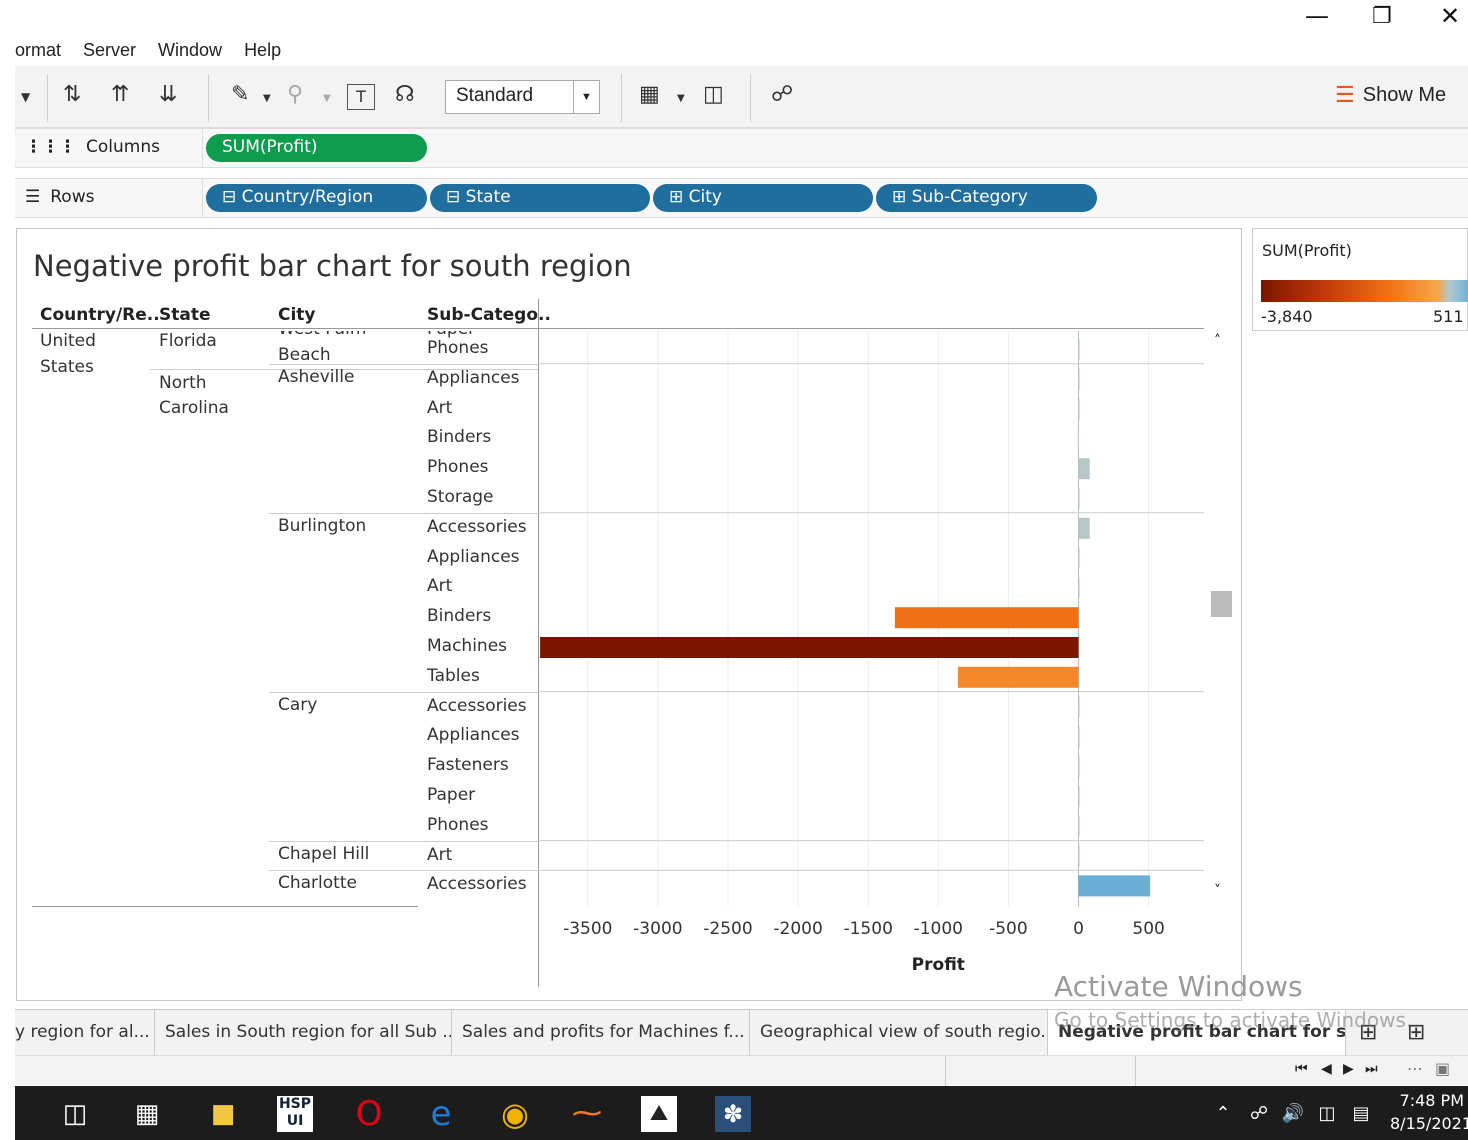 This screenshot has width=1468, height=1140. Describe the element at coordinates (489, 315) in the screenshot. I see `header-sub-category: Sub-Catego..` at that location.